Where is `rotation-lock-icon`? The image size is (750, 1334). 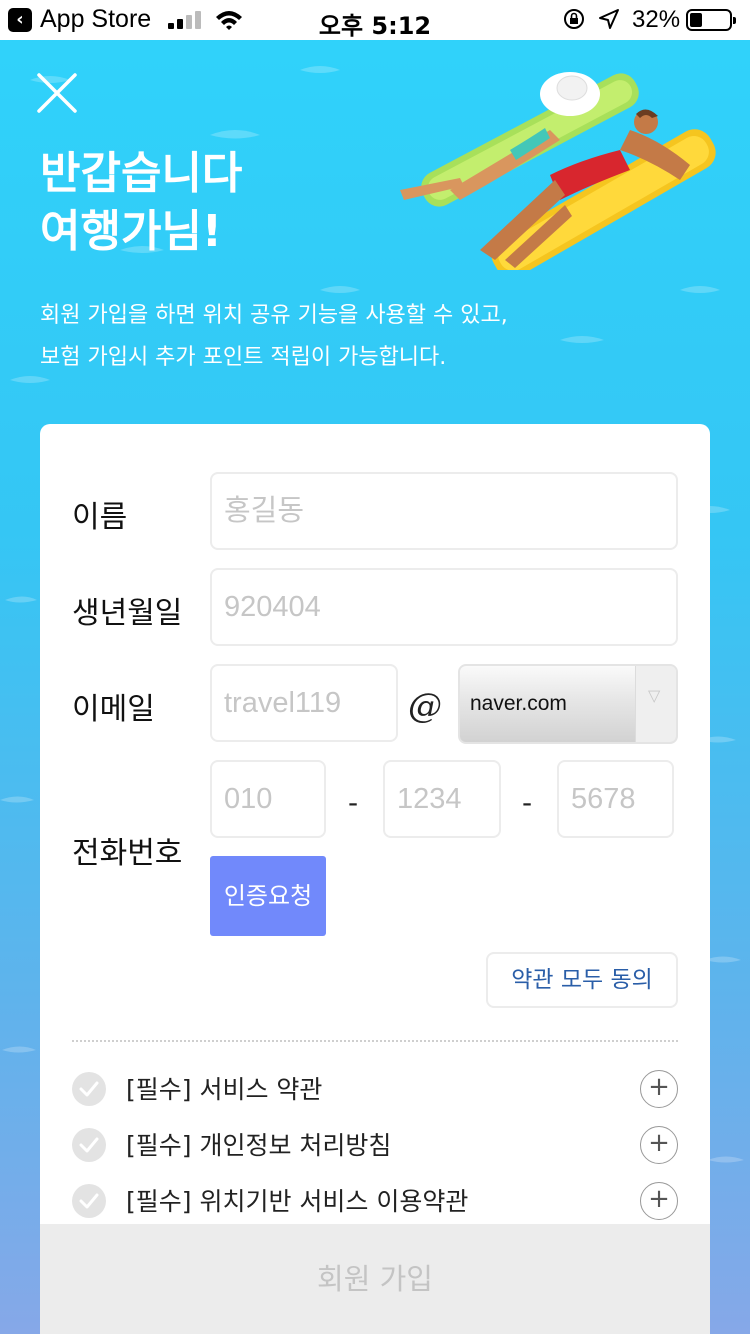 rotation-lock-icon is located at coordinates (574, 19).